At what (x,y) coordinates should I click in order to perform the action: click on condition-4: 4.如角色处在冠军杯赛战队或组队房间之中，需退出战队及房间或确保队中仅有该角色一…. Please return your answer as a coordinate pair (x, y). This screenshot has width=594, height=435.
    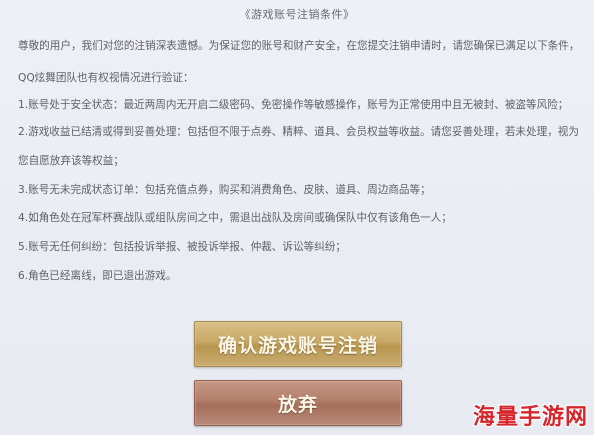
    Looking at the image, I should click on (235, 218).